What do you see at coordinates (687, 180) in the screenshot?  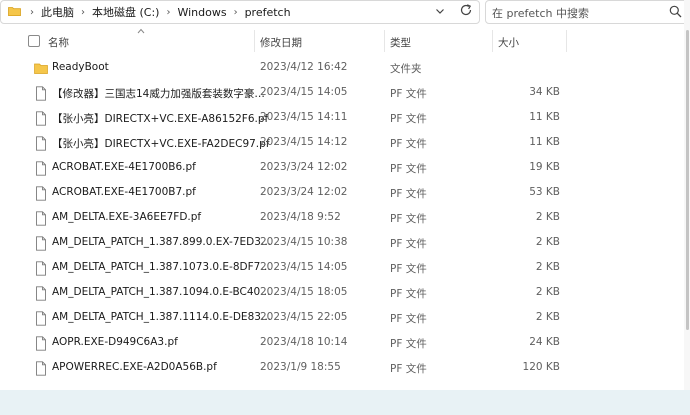 I see `scrollbar-thumb` at bounding box center [687, 180].